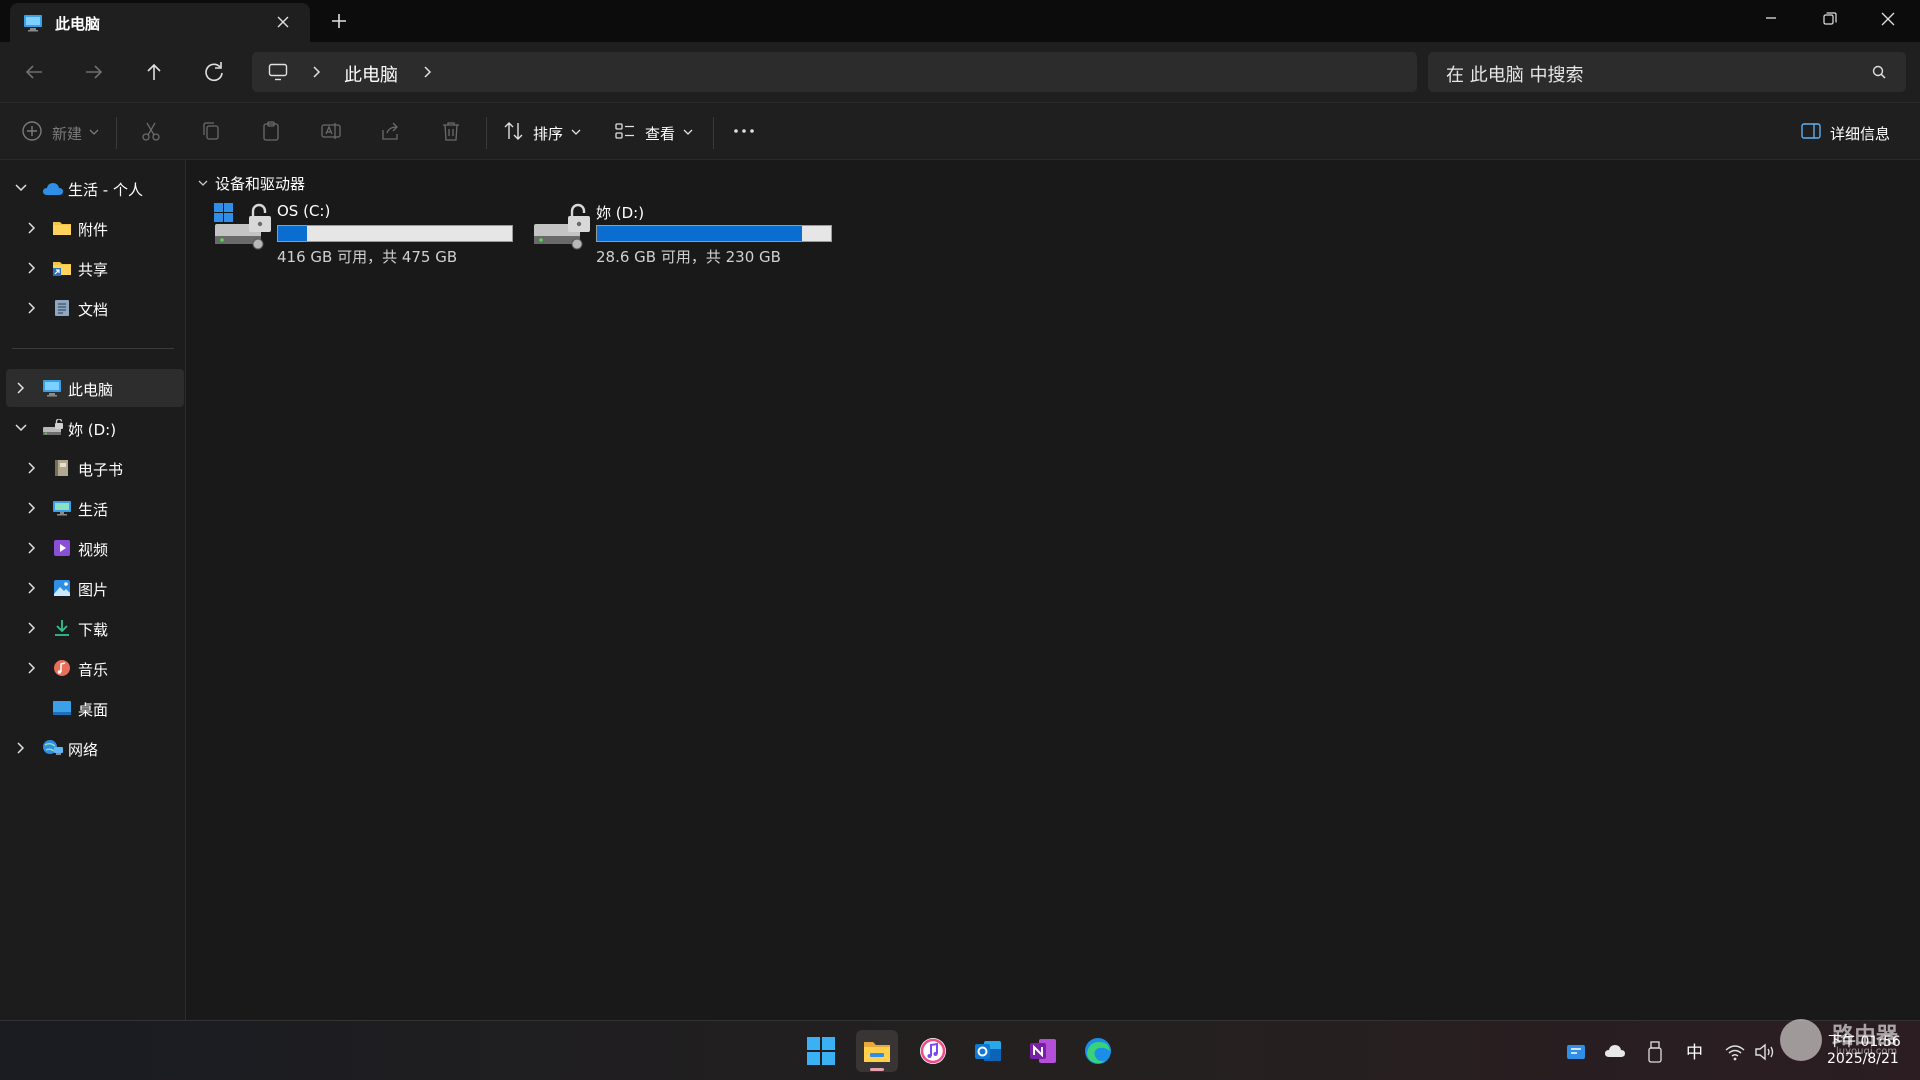 The height and width of the screenshot is (1080, 1920). Describe the element at coordinates (1801, 1040) in the screenshot. I see `watermark-logo-icon` at that location.